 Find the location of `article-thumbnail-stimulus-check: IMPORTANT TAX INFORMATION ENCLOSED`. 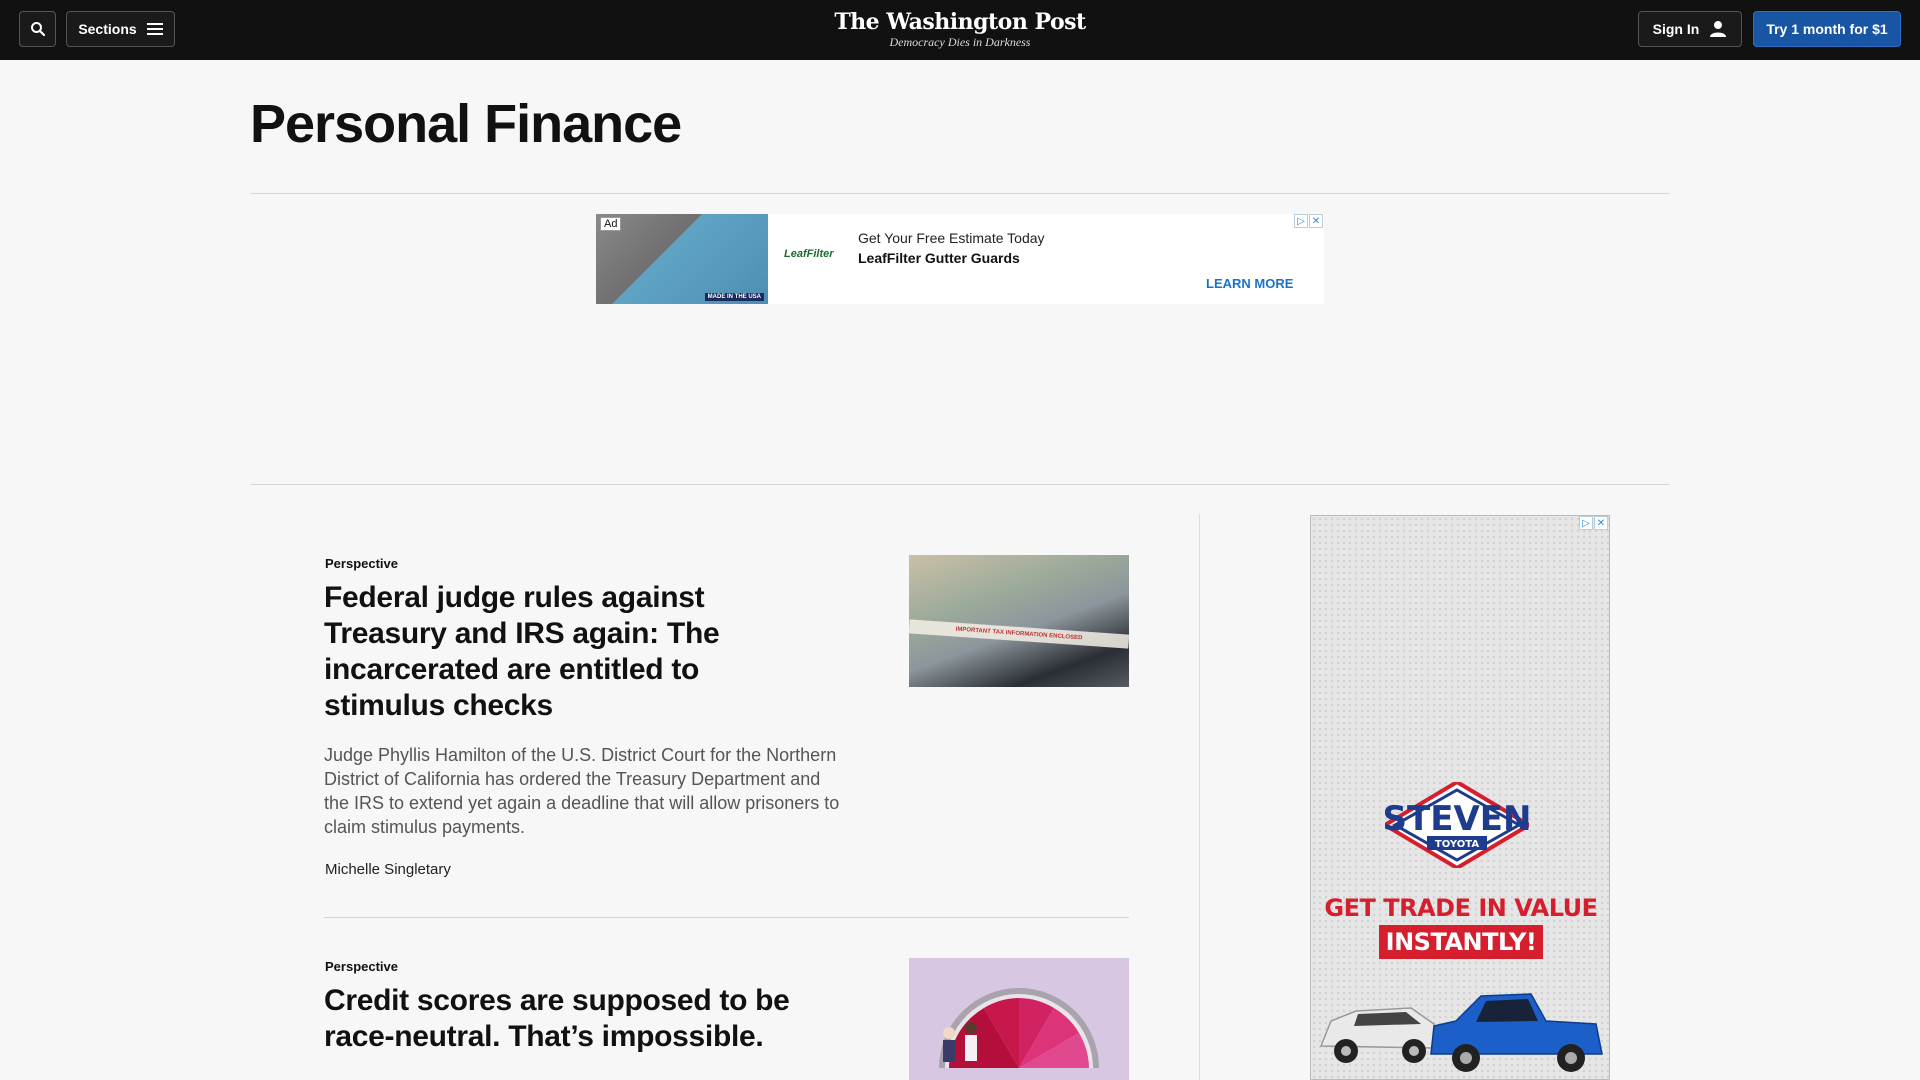

article-thumbnail-stimulus-check: IMPORTANT TAX INFORMATION ENCLOSED is located at coordinates (1019, 621).